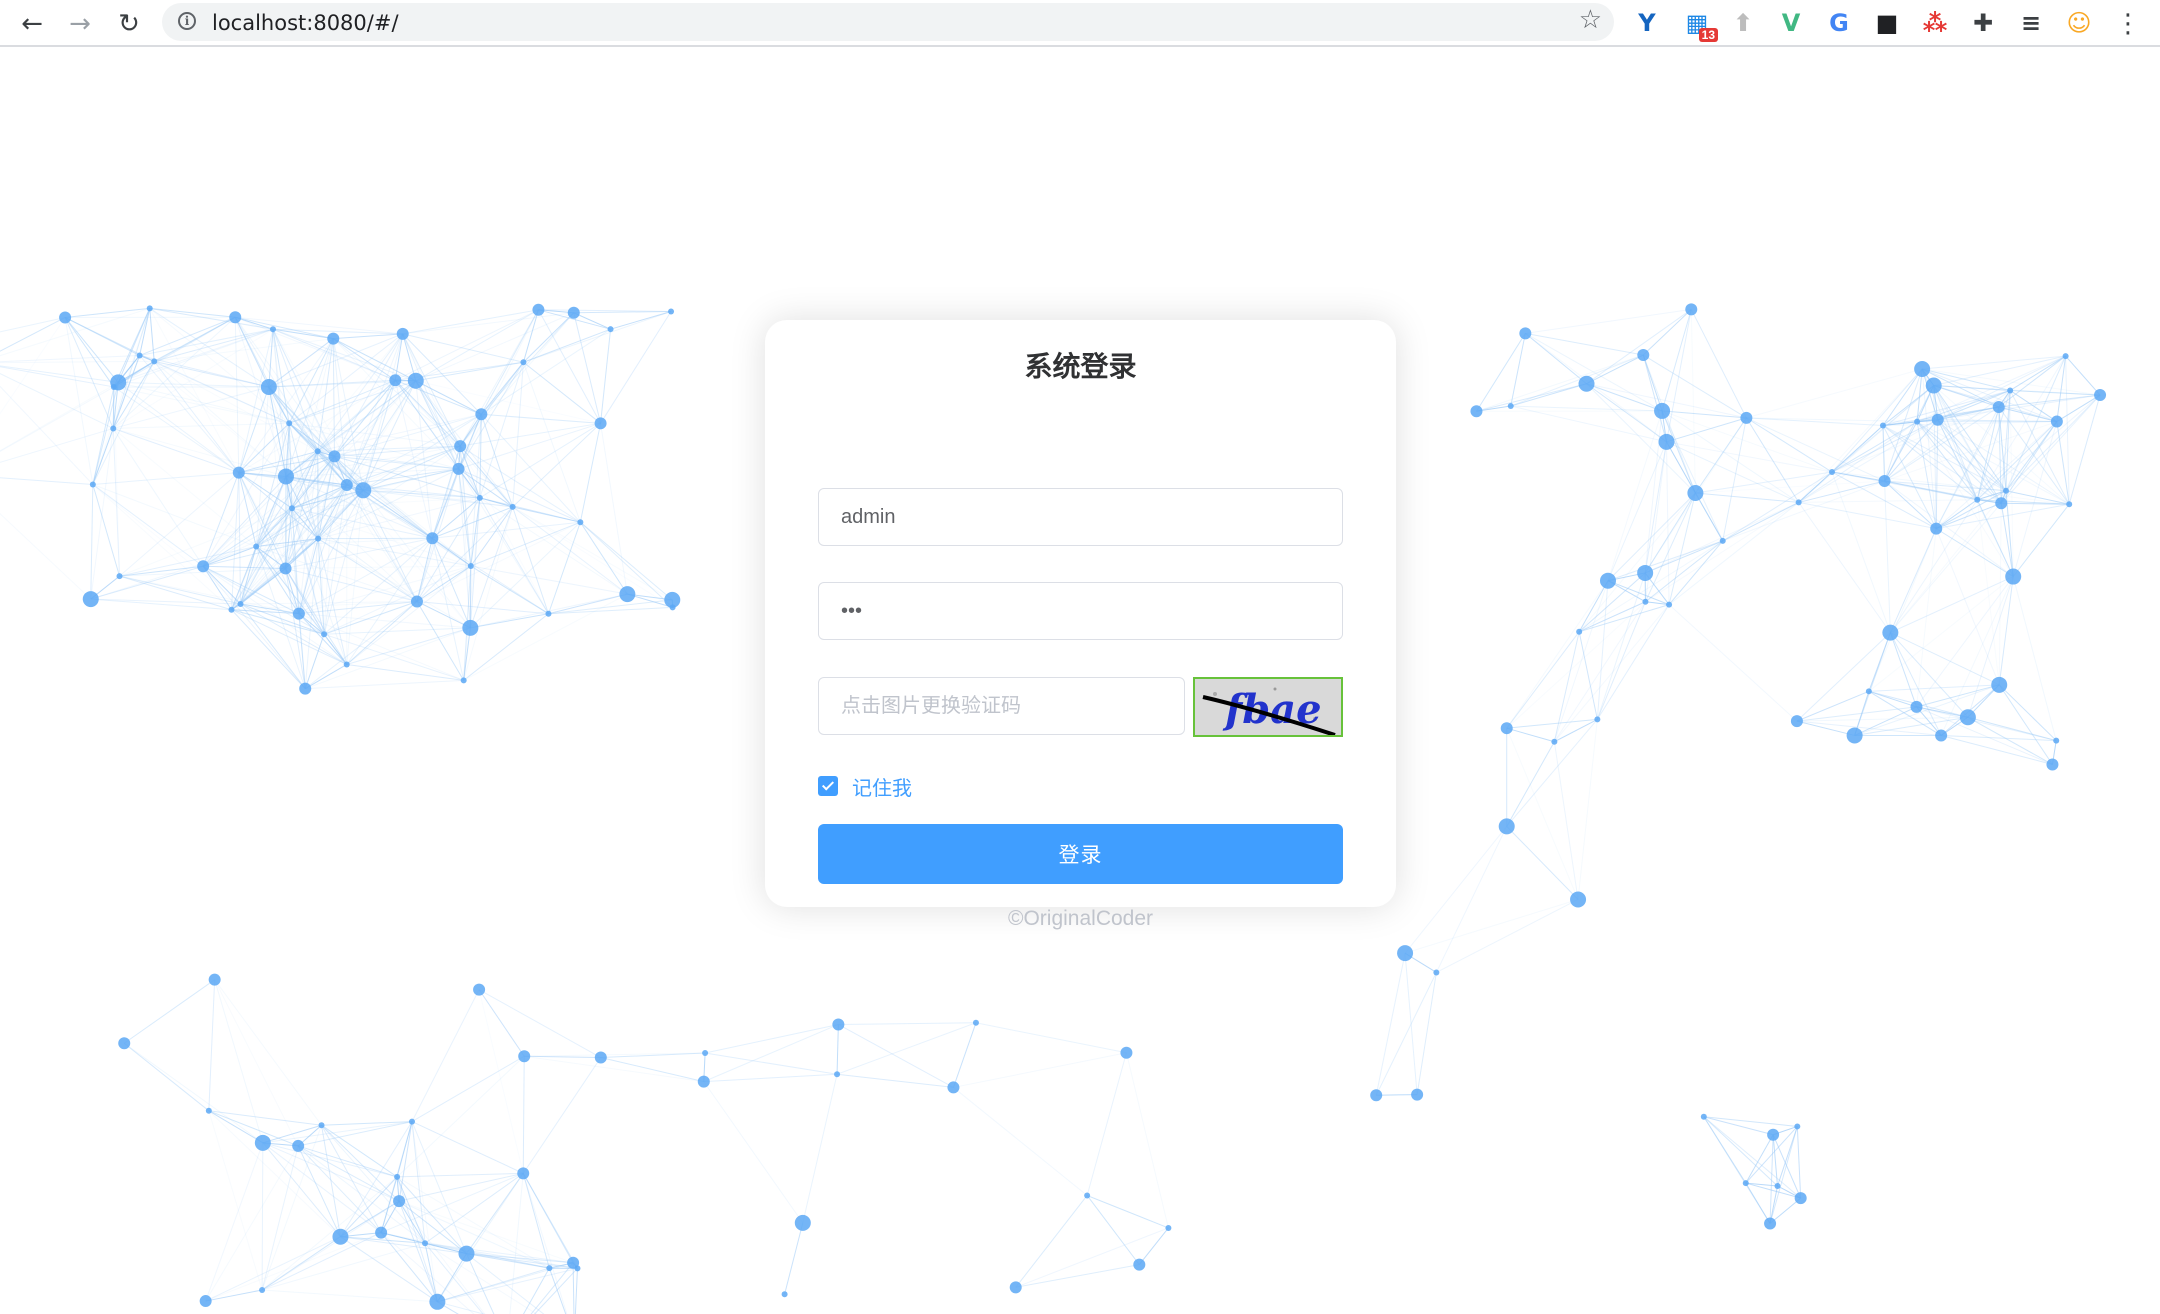  I want to click on remember-label: 记住我, so click(882, 786).